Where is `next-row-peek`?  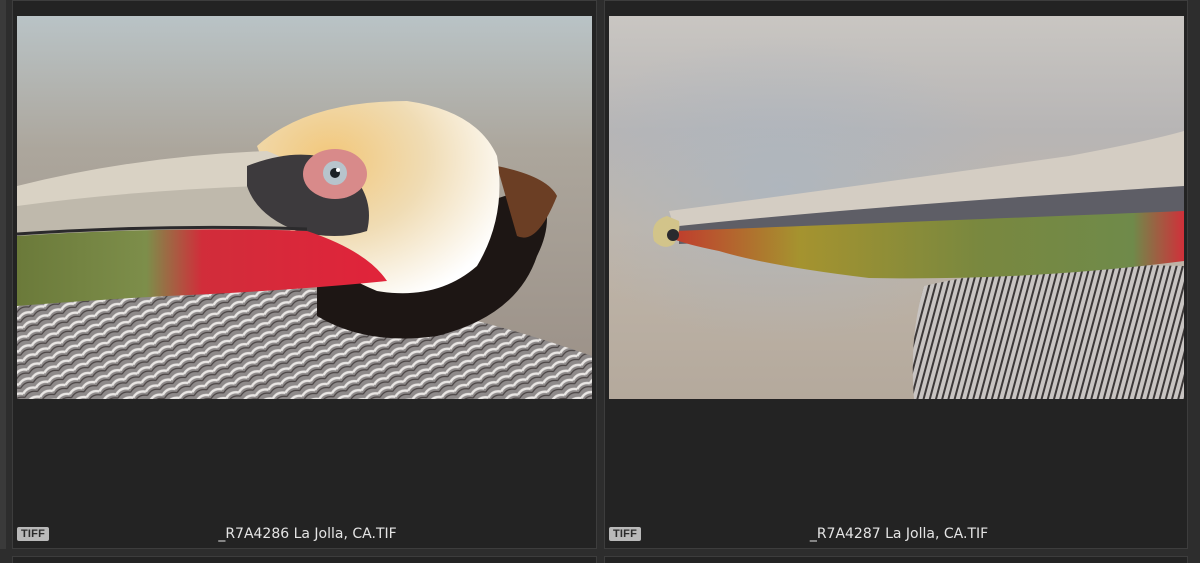 next-row-peek is located at coordinates (600, 556).